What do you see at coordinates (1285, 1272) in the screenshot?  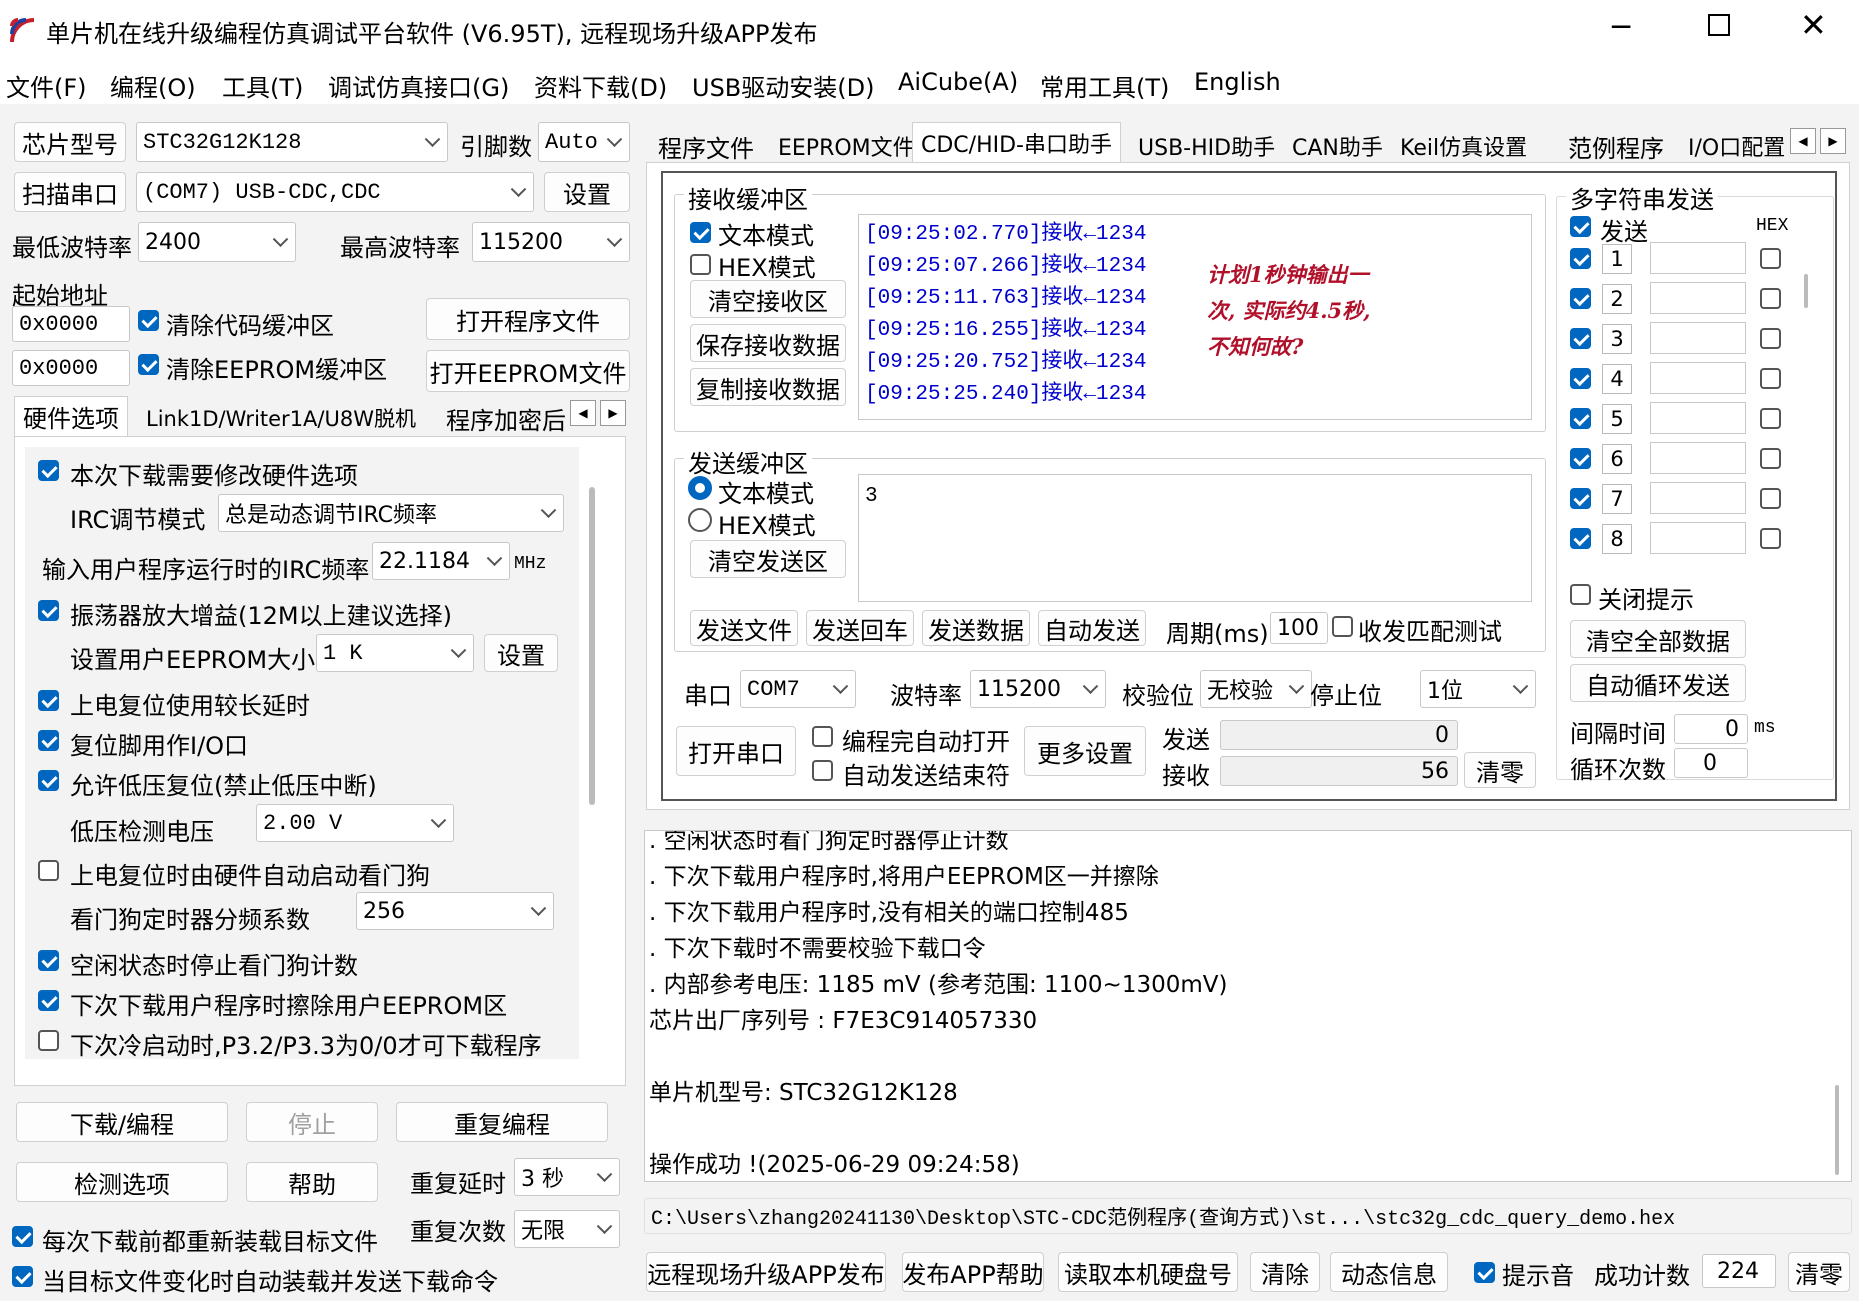 I see `clear-log-button: 清除` at bounding box center [1285, 1272].